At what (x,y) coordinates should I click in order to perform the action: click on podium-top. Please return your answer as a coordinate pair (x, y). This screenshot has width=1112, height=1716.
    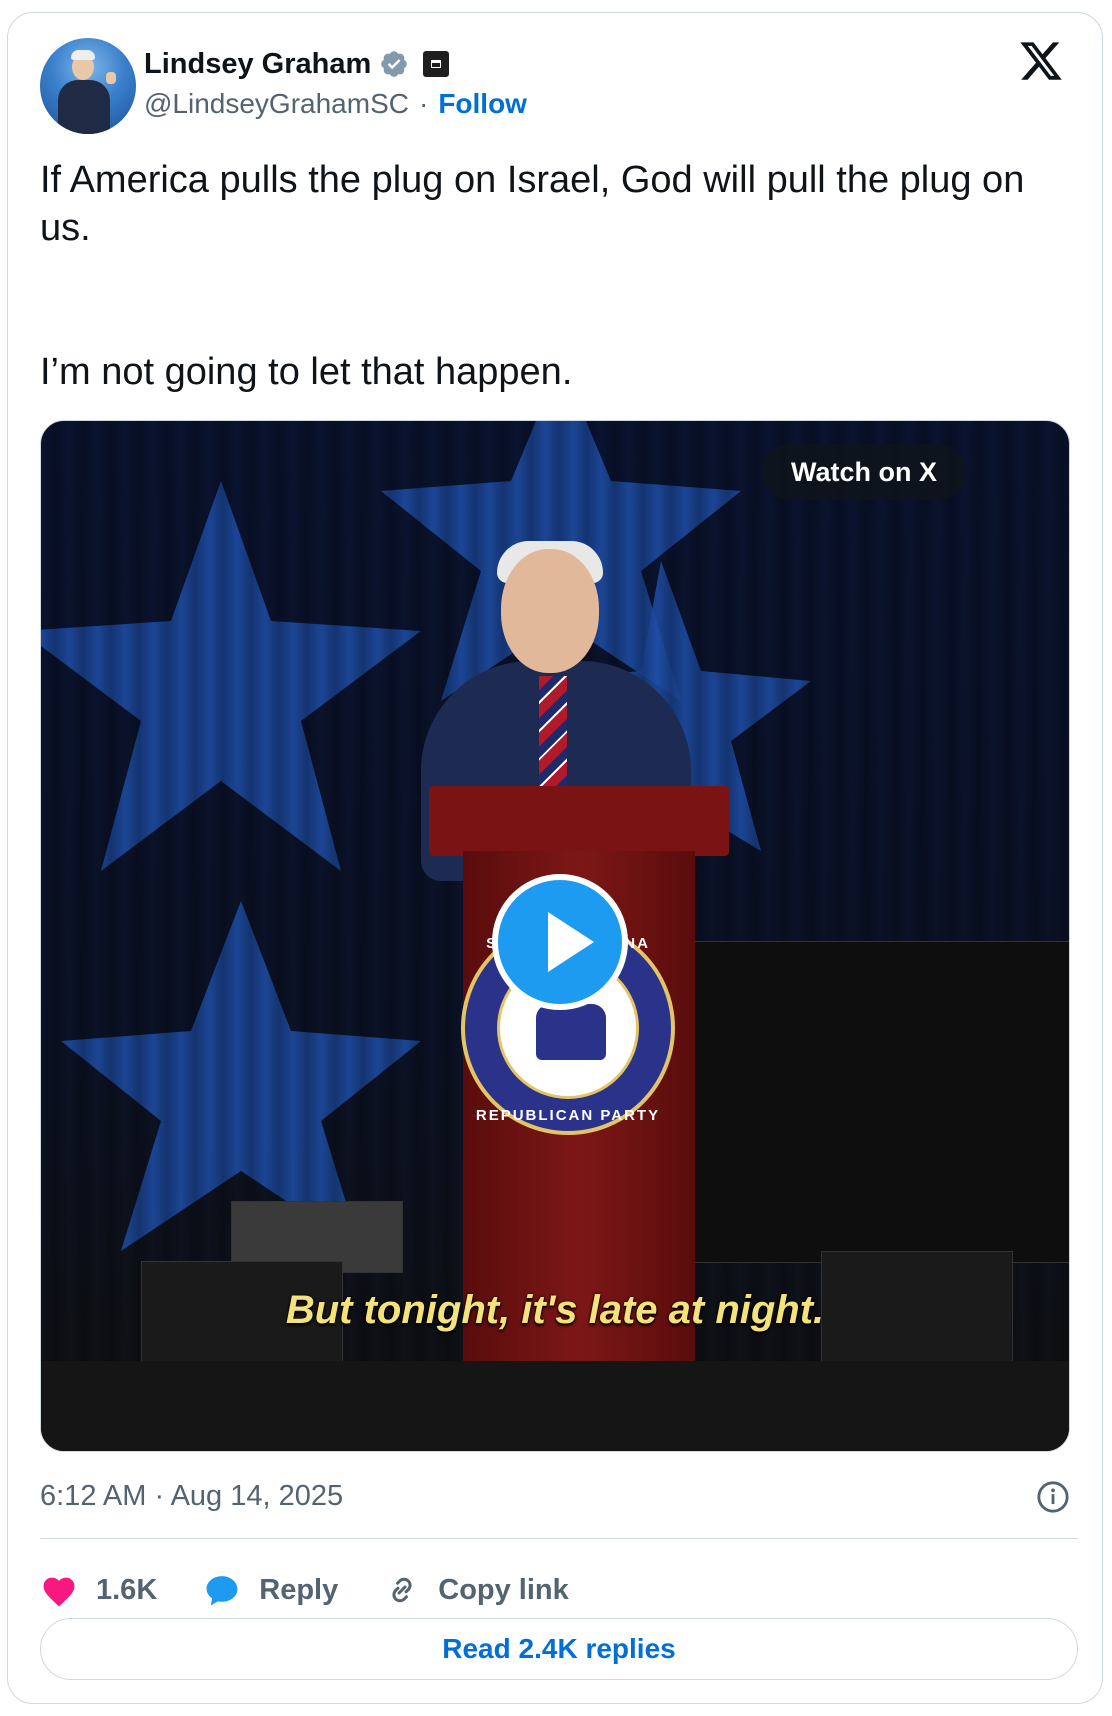
    Looking at the image, I should click on (579, 821).